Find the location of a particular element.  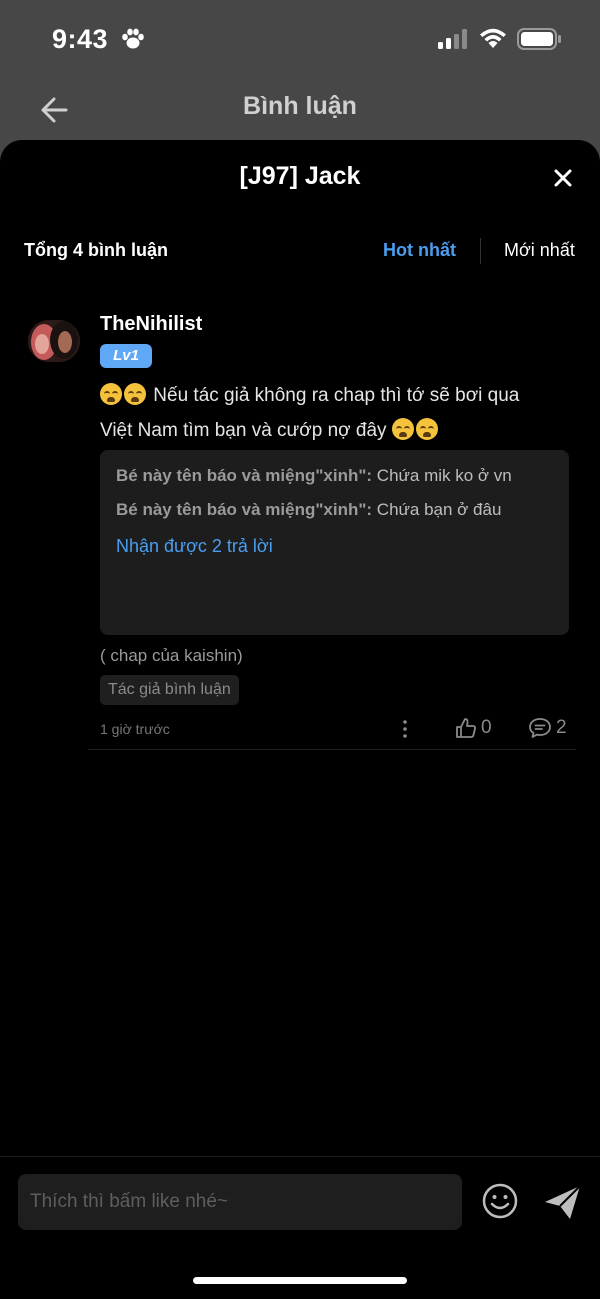

level-badge: Lv1 is located at coordinates (126, 356).